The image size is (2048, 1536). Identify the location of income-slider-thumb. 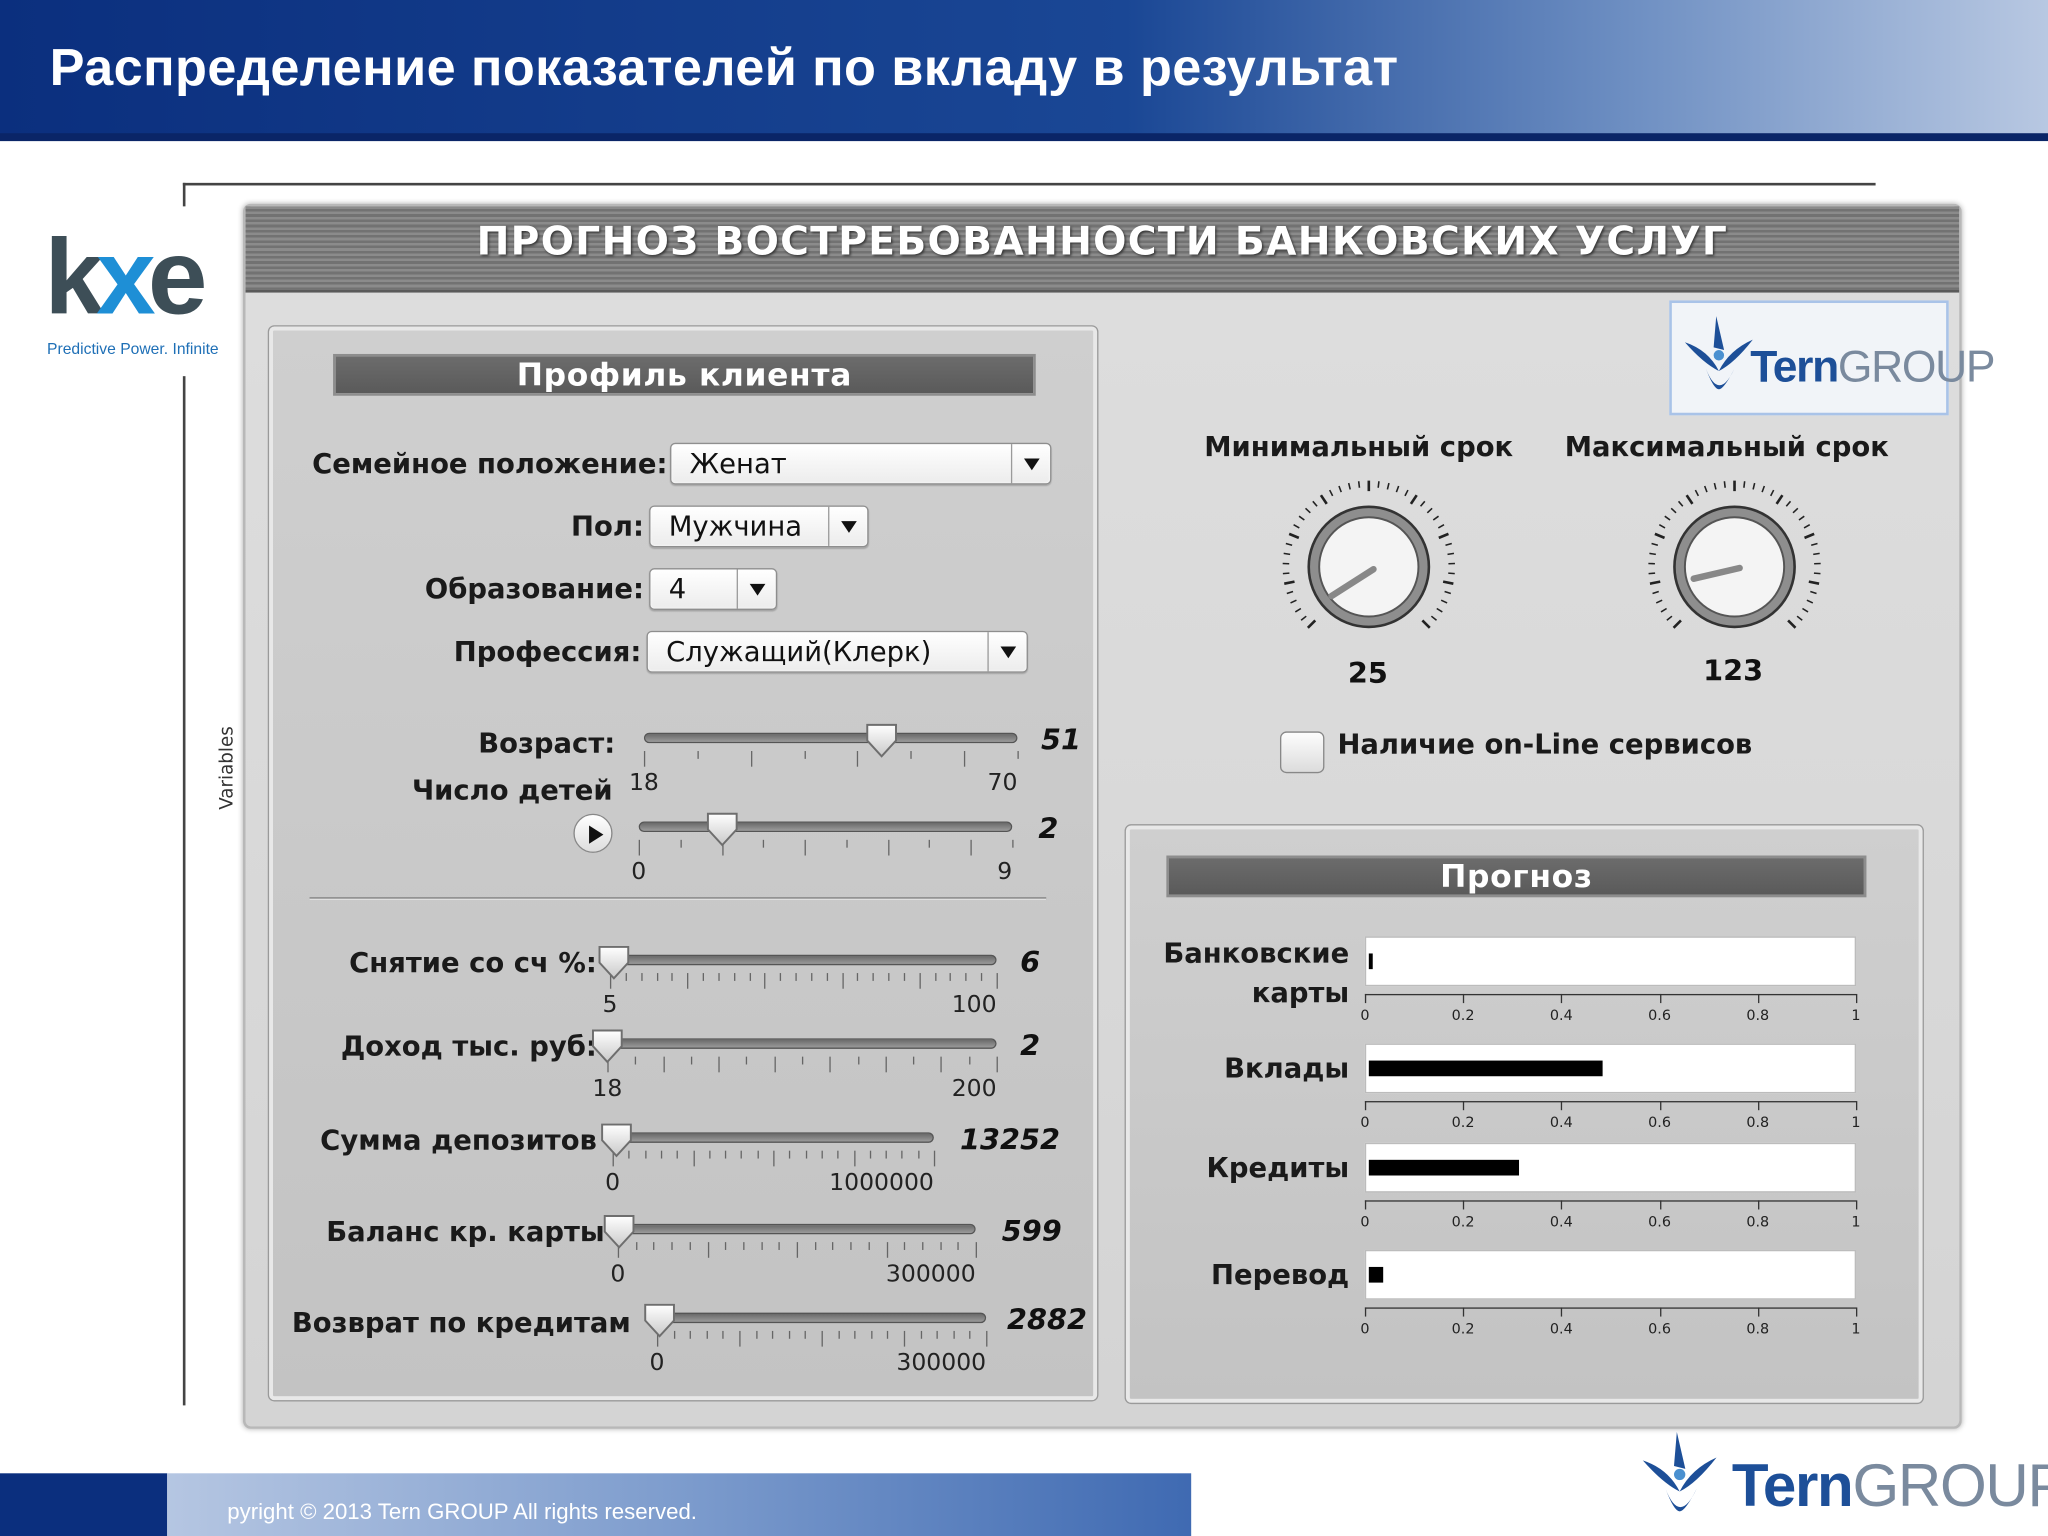
(607, 1046).